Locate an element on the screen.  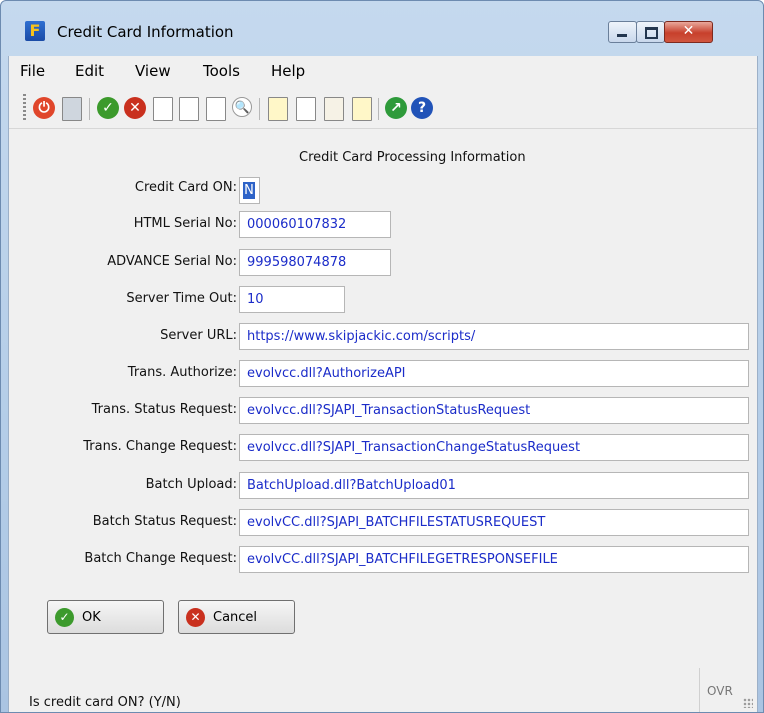
menu-bar: File Edit View Tools Help is located at coordinates (383, 70).